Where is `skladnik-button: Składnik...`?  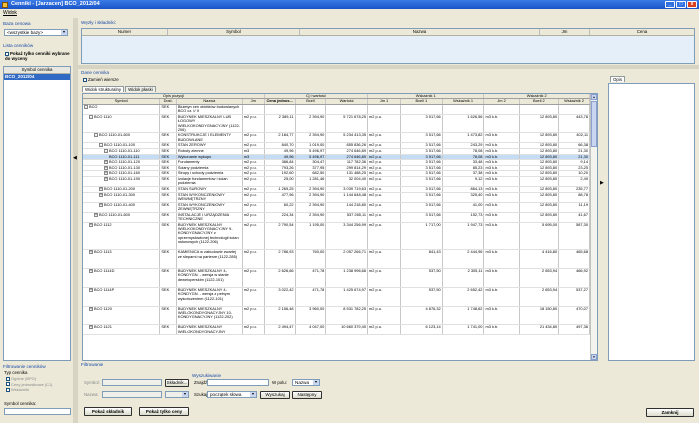 skladnik-button: Składnik... is located at coordinates (177, 383).